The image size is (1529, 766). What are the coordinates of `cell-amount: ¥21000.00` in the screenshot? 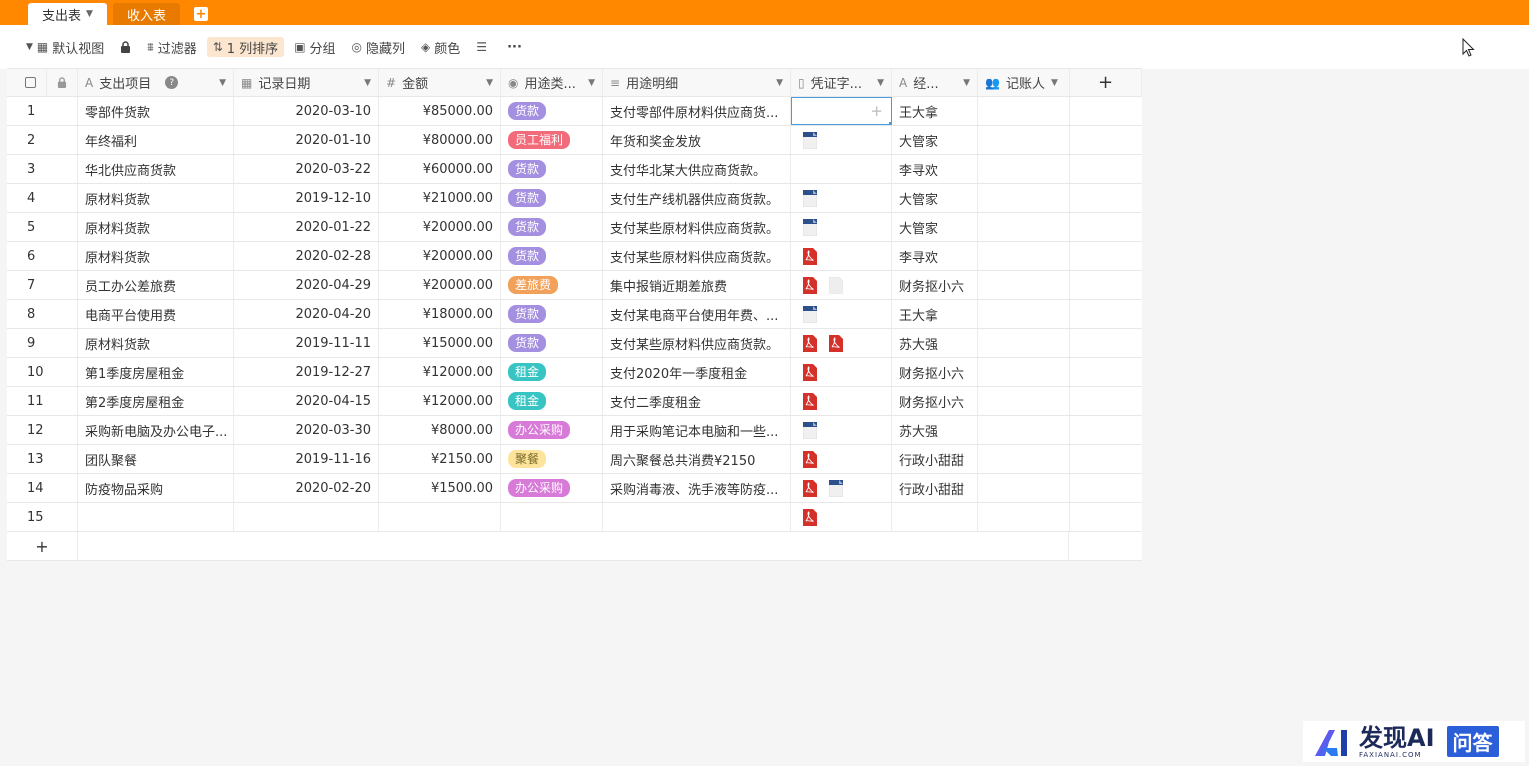 It's located at (440, 198).